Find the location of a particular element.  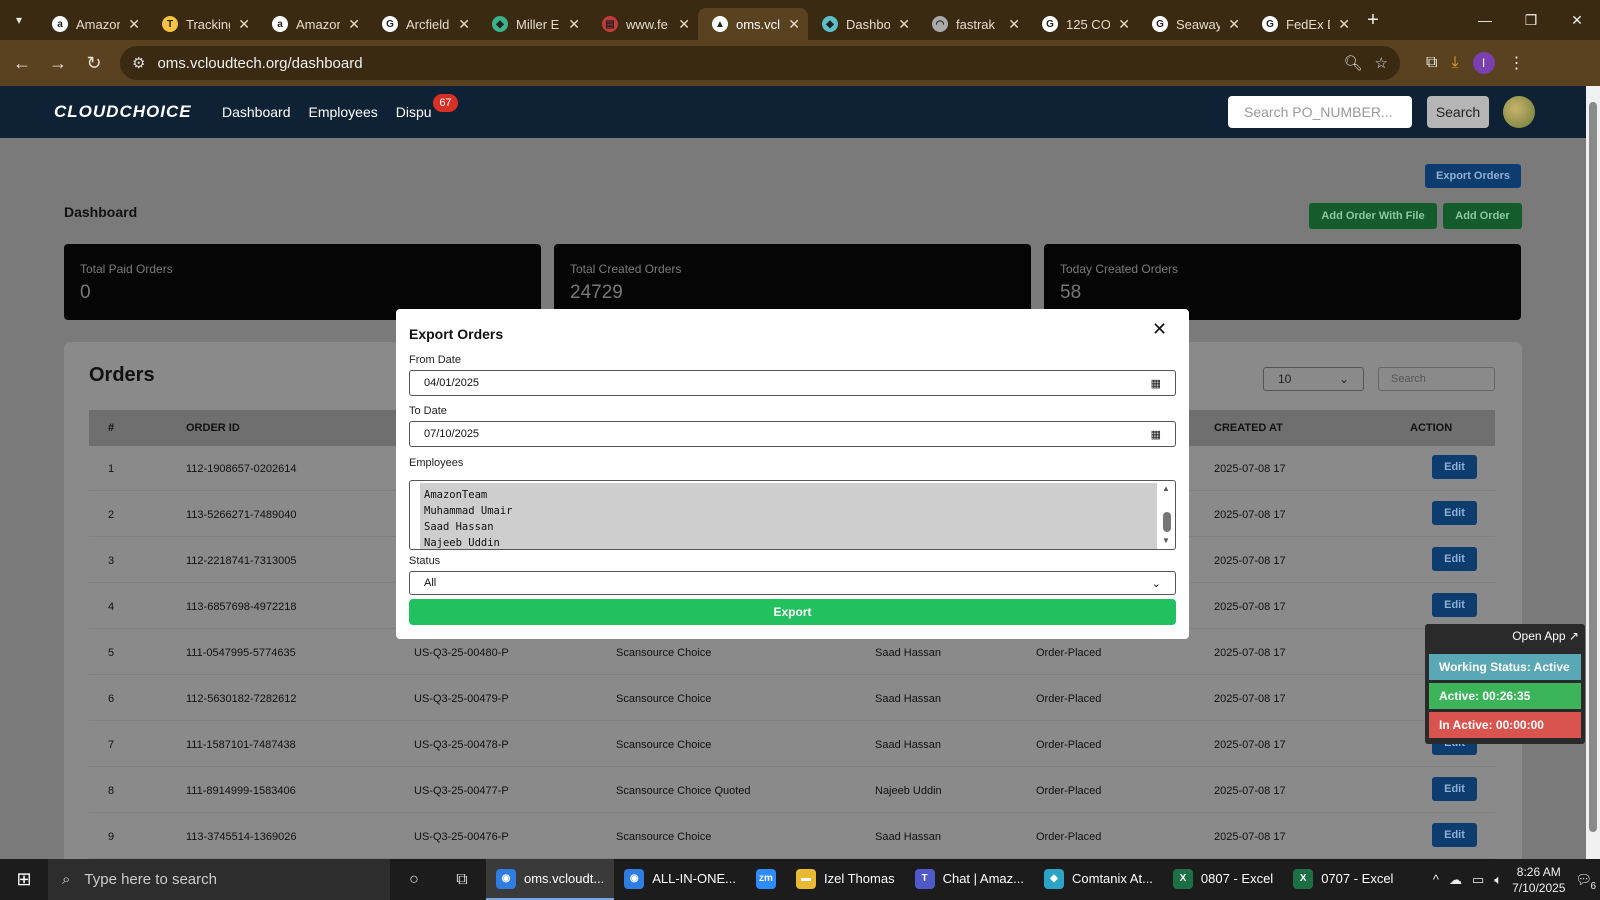

employee-option: AmazonTeam is located at coordinates (788, 495).